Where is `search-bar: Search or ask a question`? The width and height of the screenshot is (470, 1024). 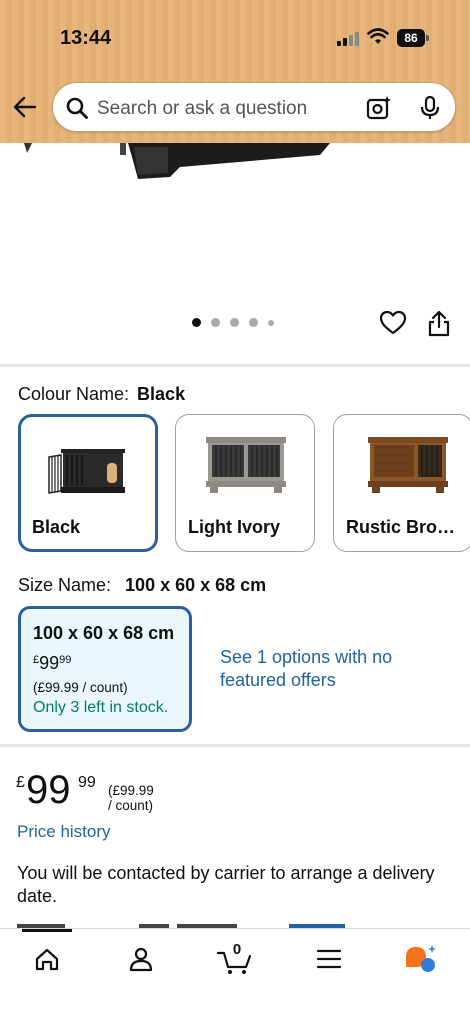
search-bar: Search or ask a question is located at coordinates (254, 107).